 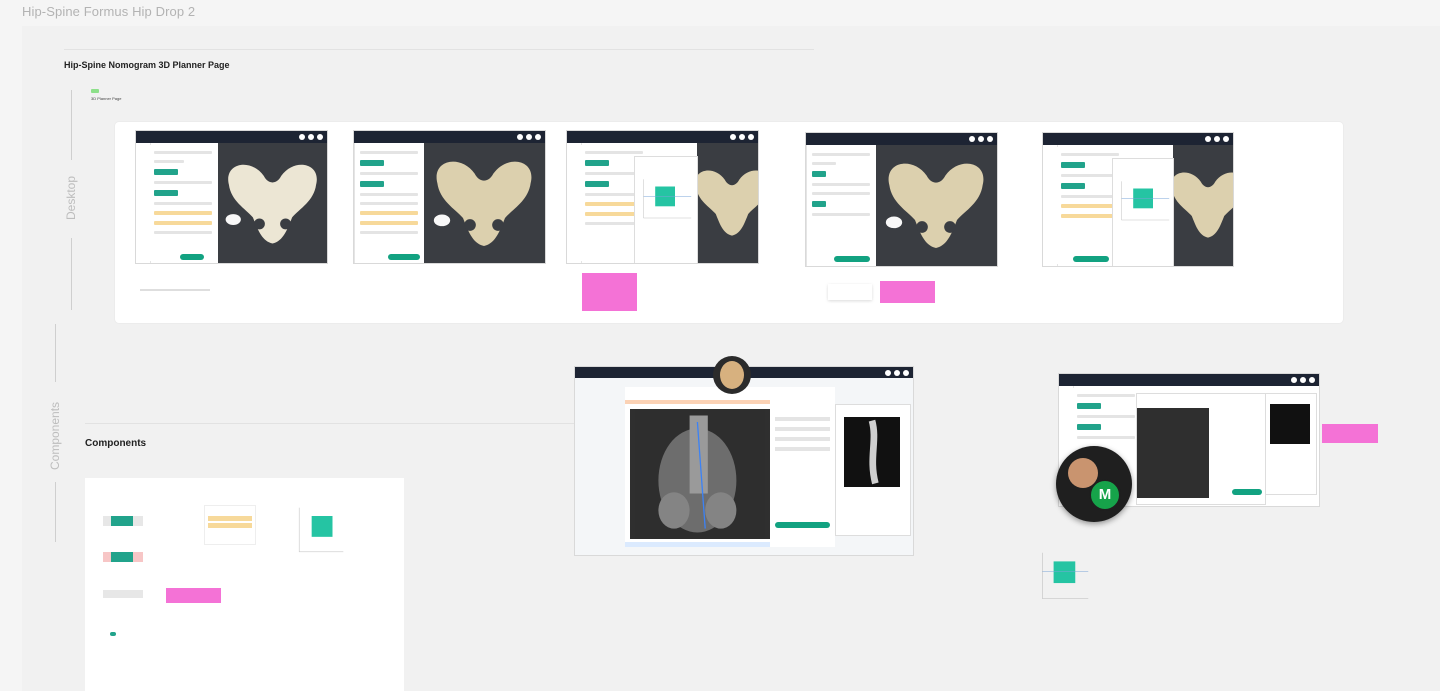 What do you see at coordinates (850, 292) in the screenshot?
I see `tooltip-card` at bounding box center [850, 292].